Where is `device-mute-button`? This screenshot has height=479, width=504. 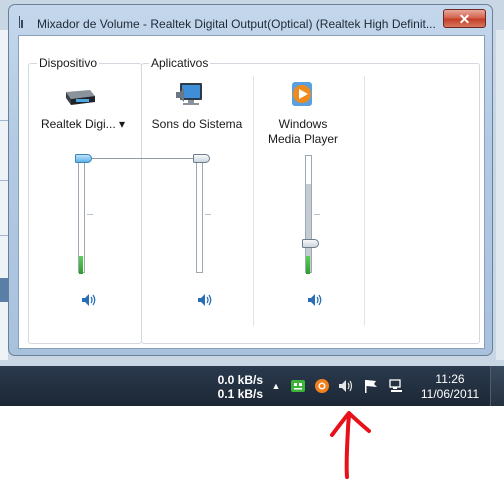
device-mute-button is located at coordinates (90, 300).